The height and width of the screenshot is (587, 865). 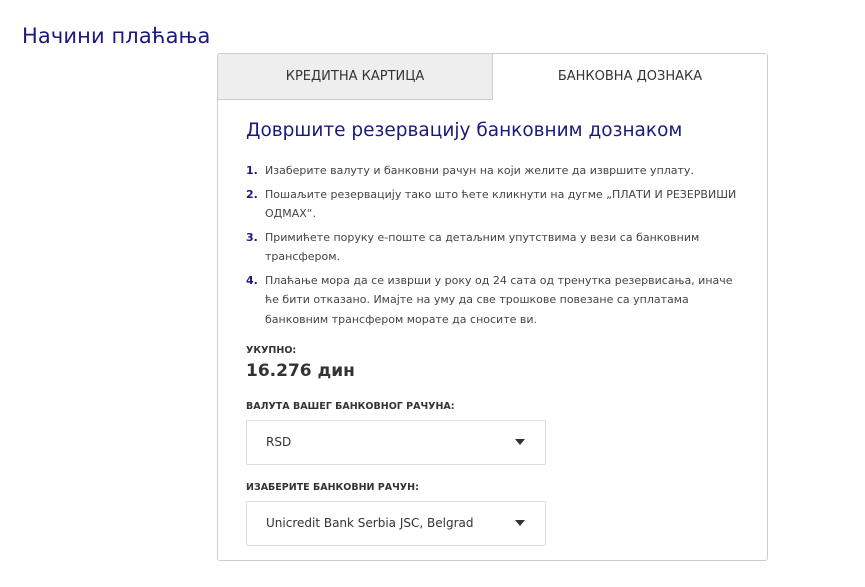 I want to click on section-title: Довршите резервацију банковним дознаком, so click(x=464, y=130).